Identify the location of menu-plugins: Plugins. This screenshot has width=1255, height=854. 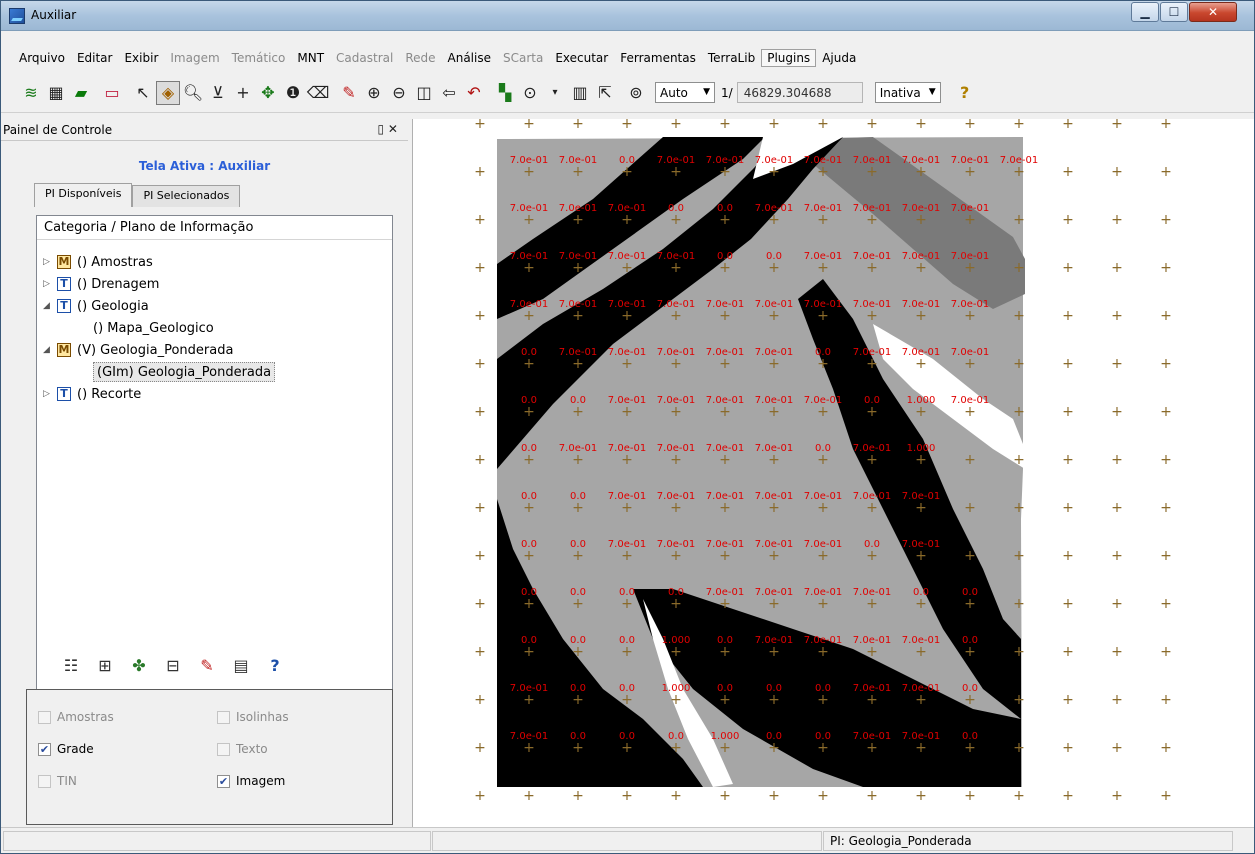
(789, 58).